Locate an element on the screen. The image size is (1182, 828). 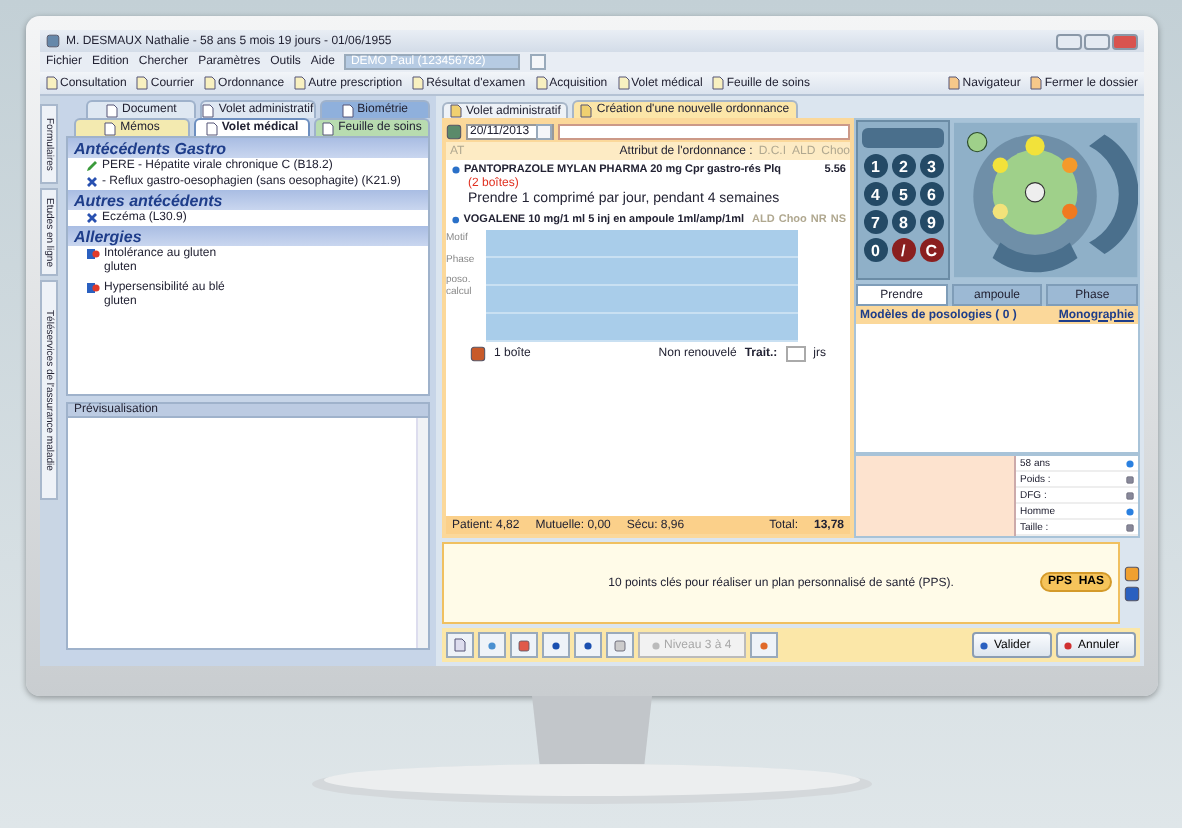
section-heading: Allergies is located at coordinates (248, 236).